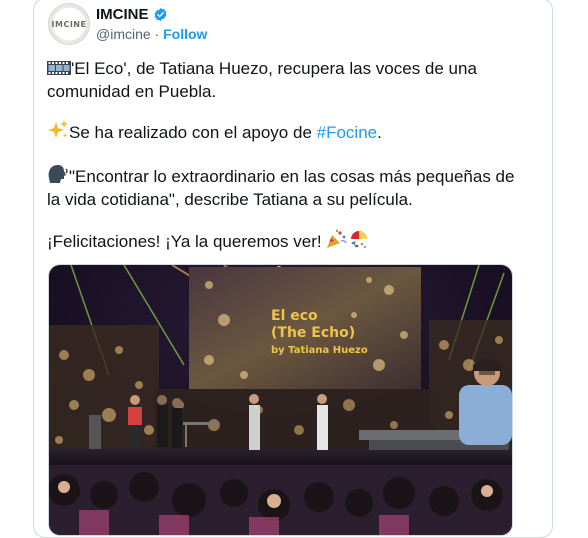  I want to click on tweet-paragraph-4: ¡Felicitaciones! ¡Ya la queremos ver!, so click(208, 241).